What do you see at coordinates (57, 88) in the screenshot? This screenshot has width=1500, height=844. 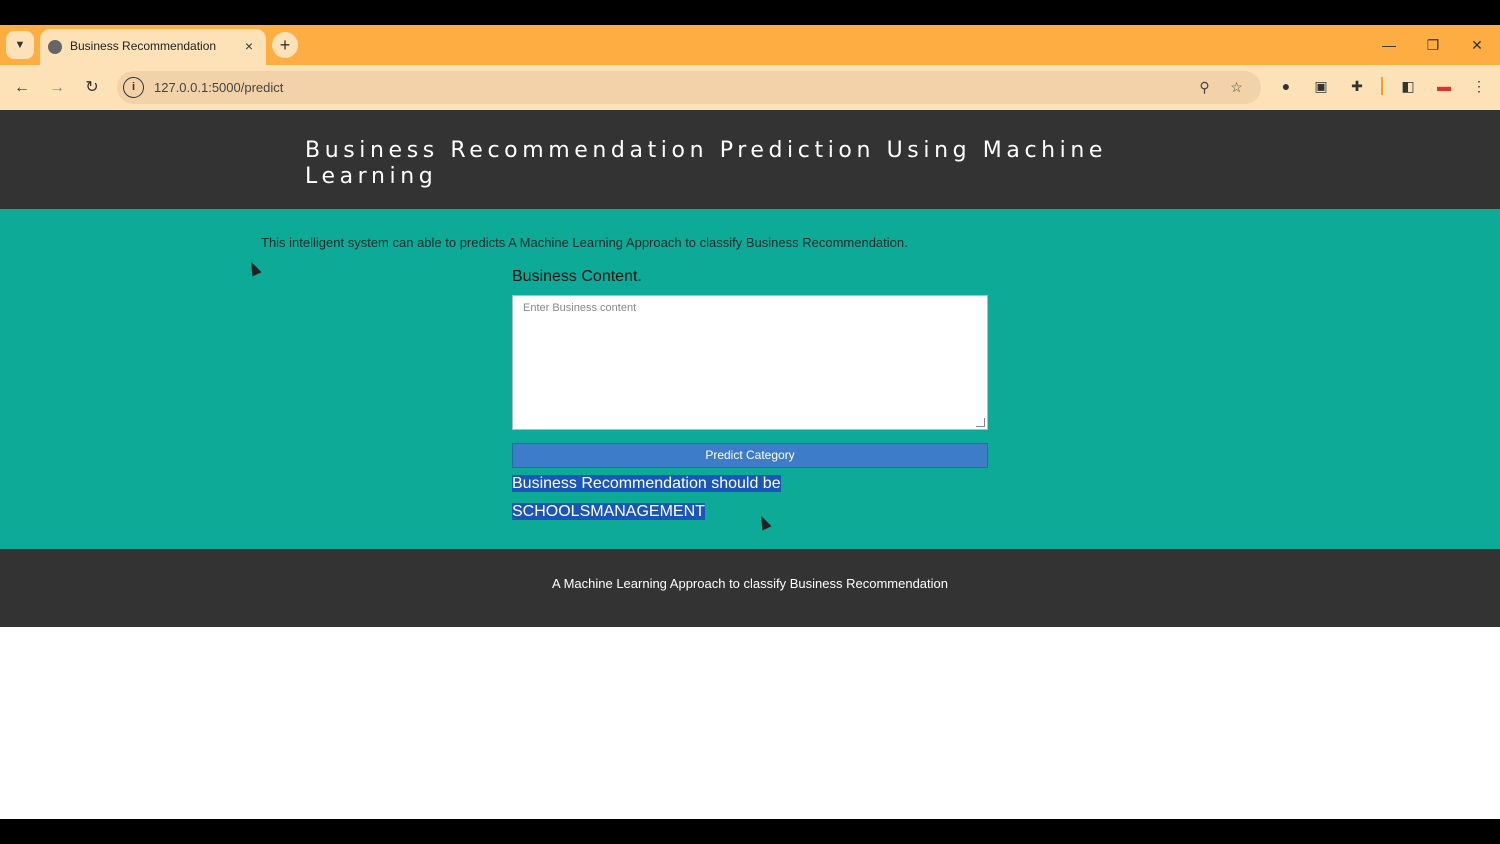 I see `forward-icon: →` at bounding box center [57, 88].